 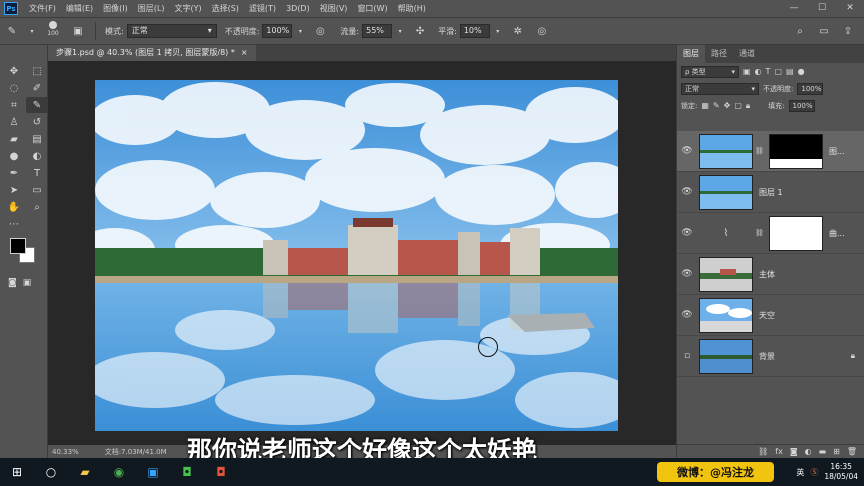 What do you see at coordinates (14, 71) in the screenshot?
I see `move-tool-icon: ✥` at bounding box center [14, 71].